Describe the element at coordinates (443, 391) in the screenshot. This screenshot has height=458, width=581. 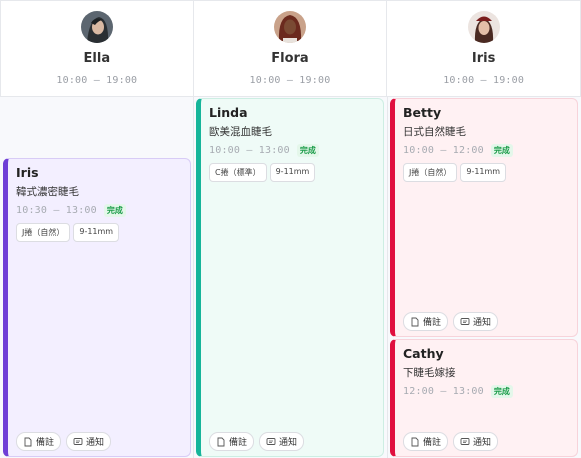
I see `appointment-time: 12:00 – 13:00` at that location.